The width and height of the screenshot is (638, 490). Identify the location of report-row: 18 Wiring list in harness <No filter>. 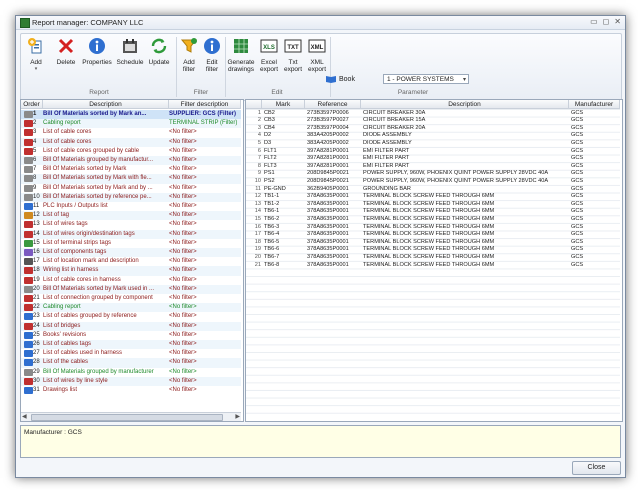
(131, 271).